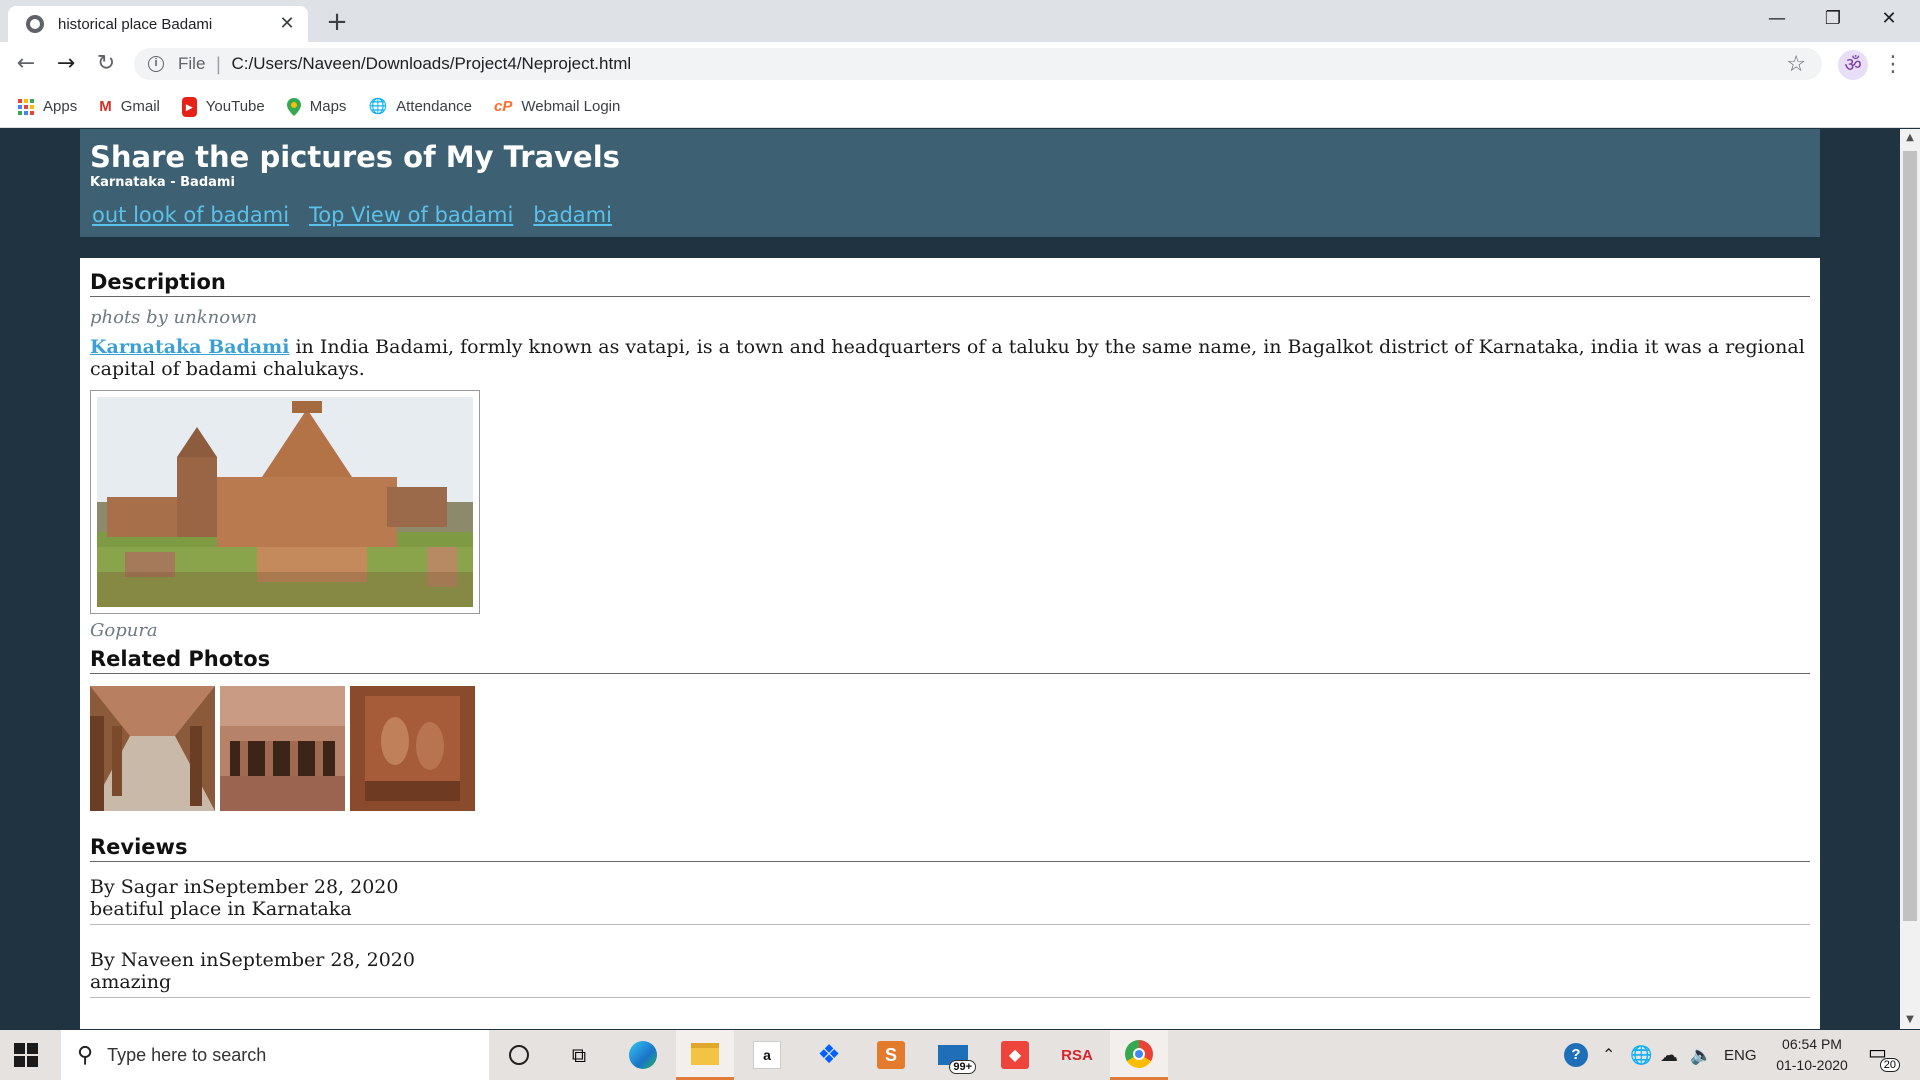  Describe the element at coordinates (66, 64) in the screenshot. I see `forward-button: →` at that location.